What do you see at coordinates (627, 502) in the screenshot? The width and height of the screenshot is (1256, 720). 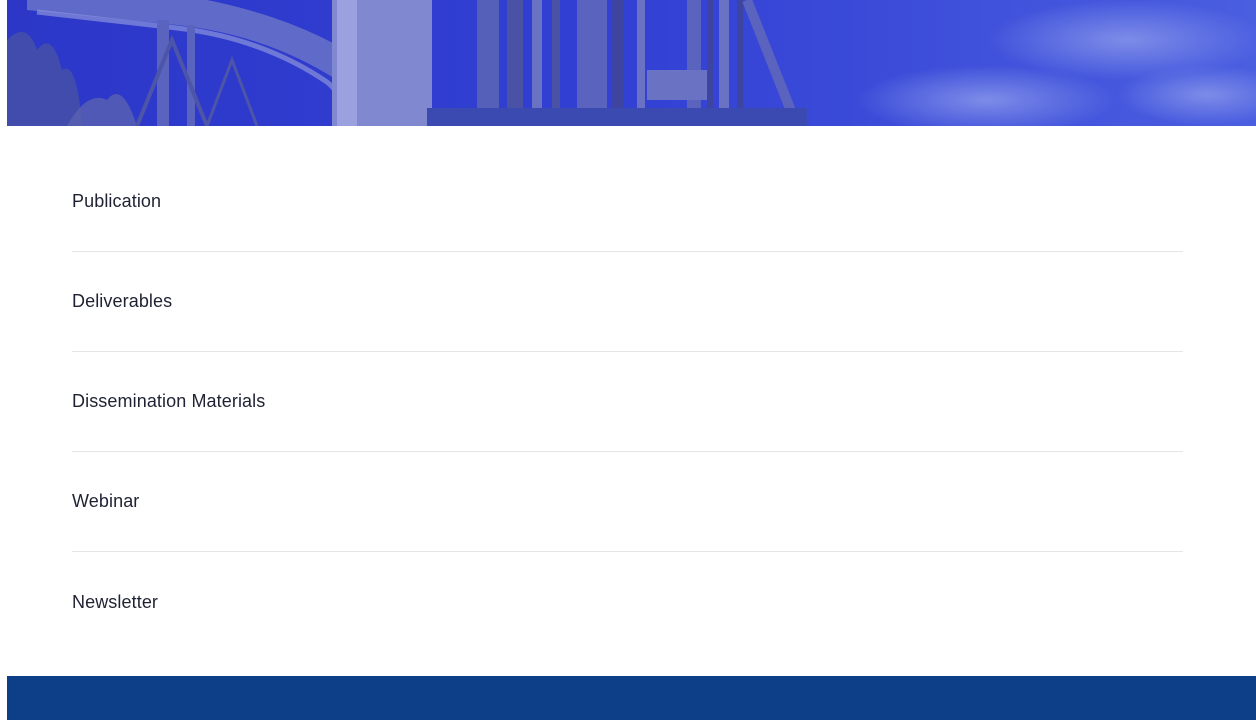 I see `menu-item-webinar: Webinar` at bounding box center [627, 502].